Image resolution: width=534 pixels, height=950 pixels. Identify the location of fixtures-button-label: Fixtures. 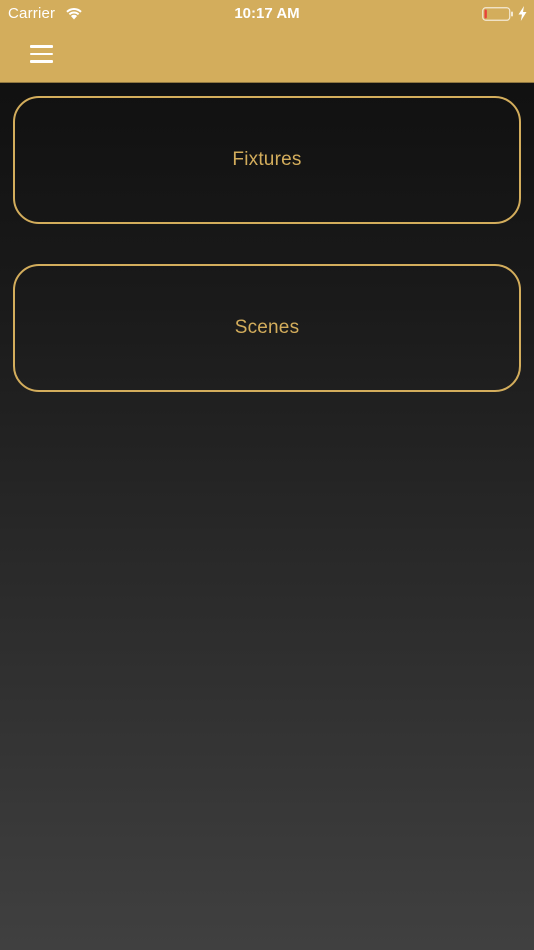
(267, 159).